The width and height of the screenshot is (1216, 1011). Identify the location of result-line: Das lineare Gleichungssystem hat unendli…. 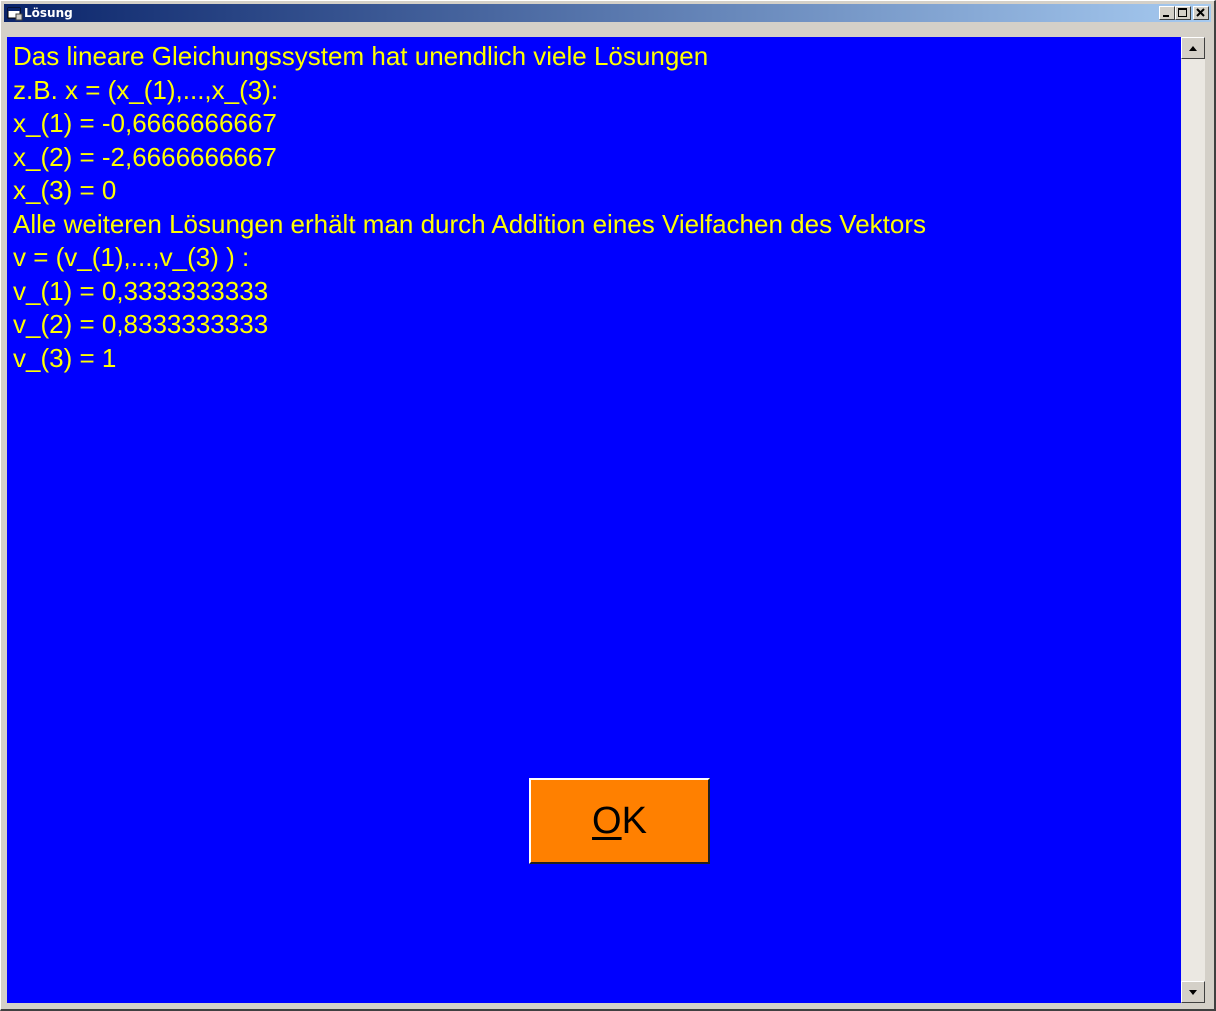
(361, 56).